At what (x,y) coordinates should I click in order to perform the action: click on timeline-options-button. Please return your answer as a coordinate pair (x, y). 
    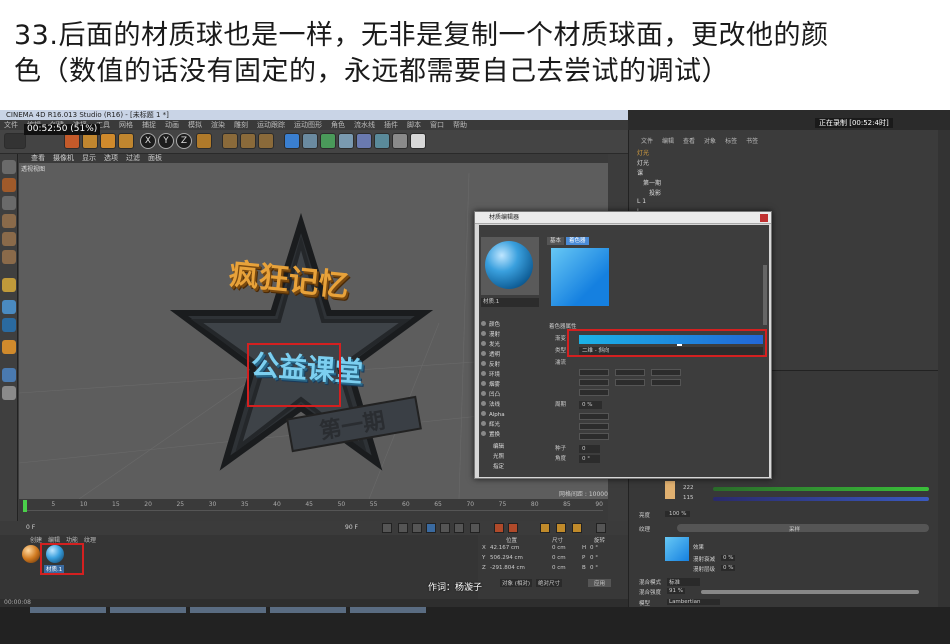
    Looking at the image, I should click on (601, 528).